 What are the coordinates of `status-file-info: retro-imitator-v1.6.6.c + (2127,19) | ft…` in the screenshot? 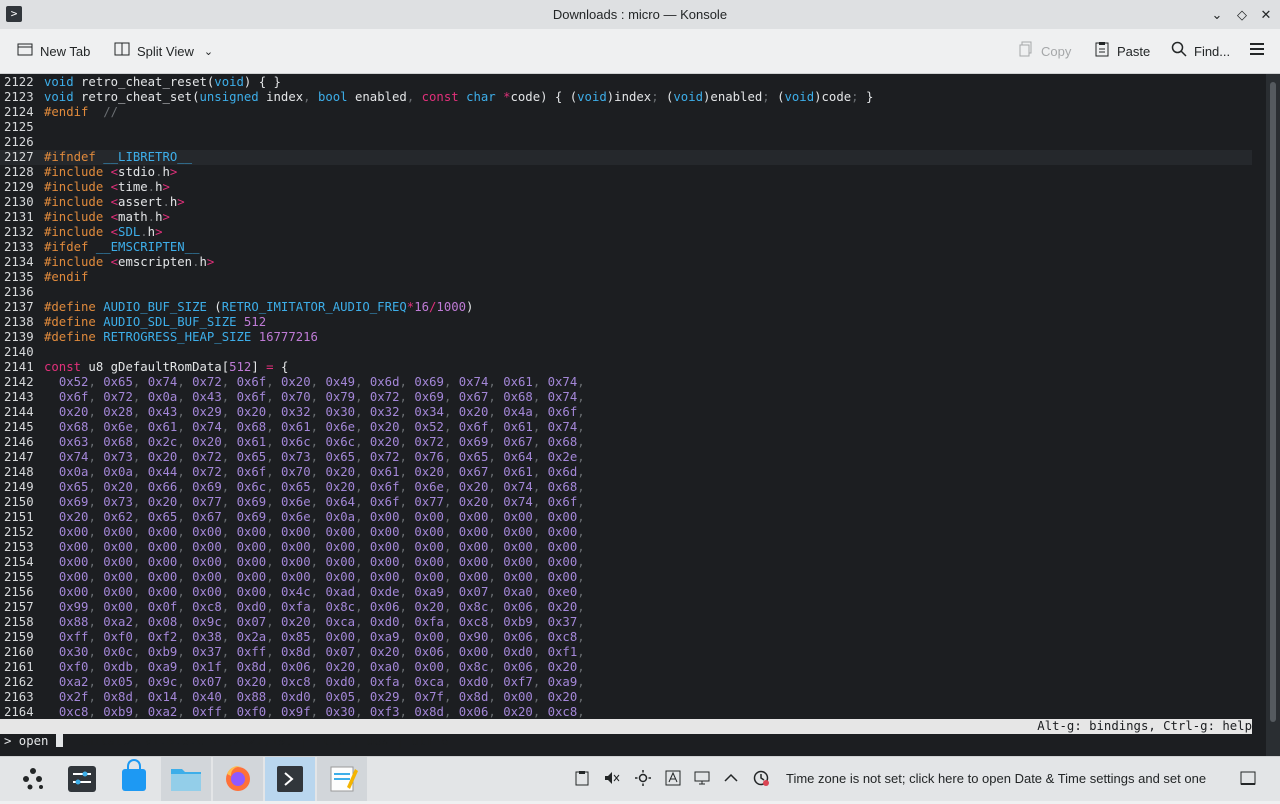 It's located at (241, 741).